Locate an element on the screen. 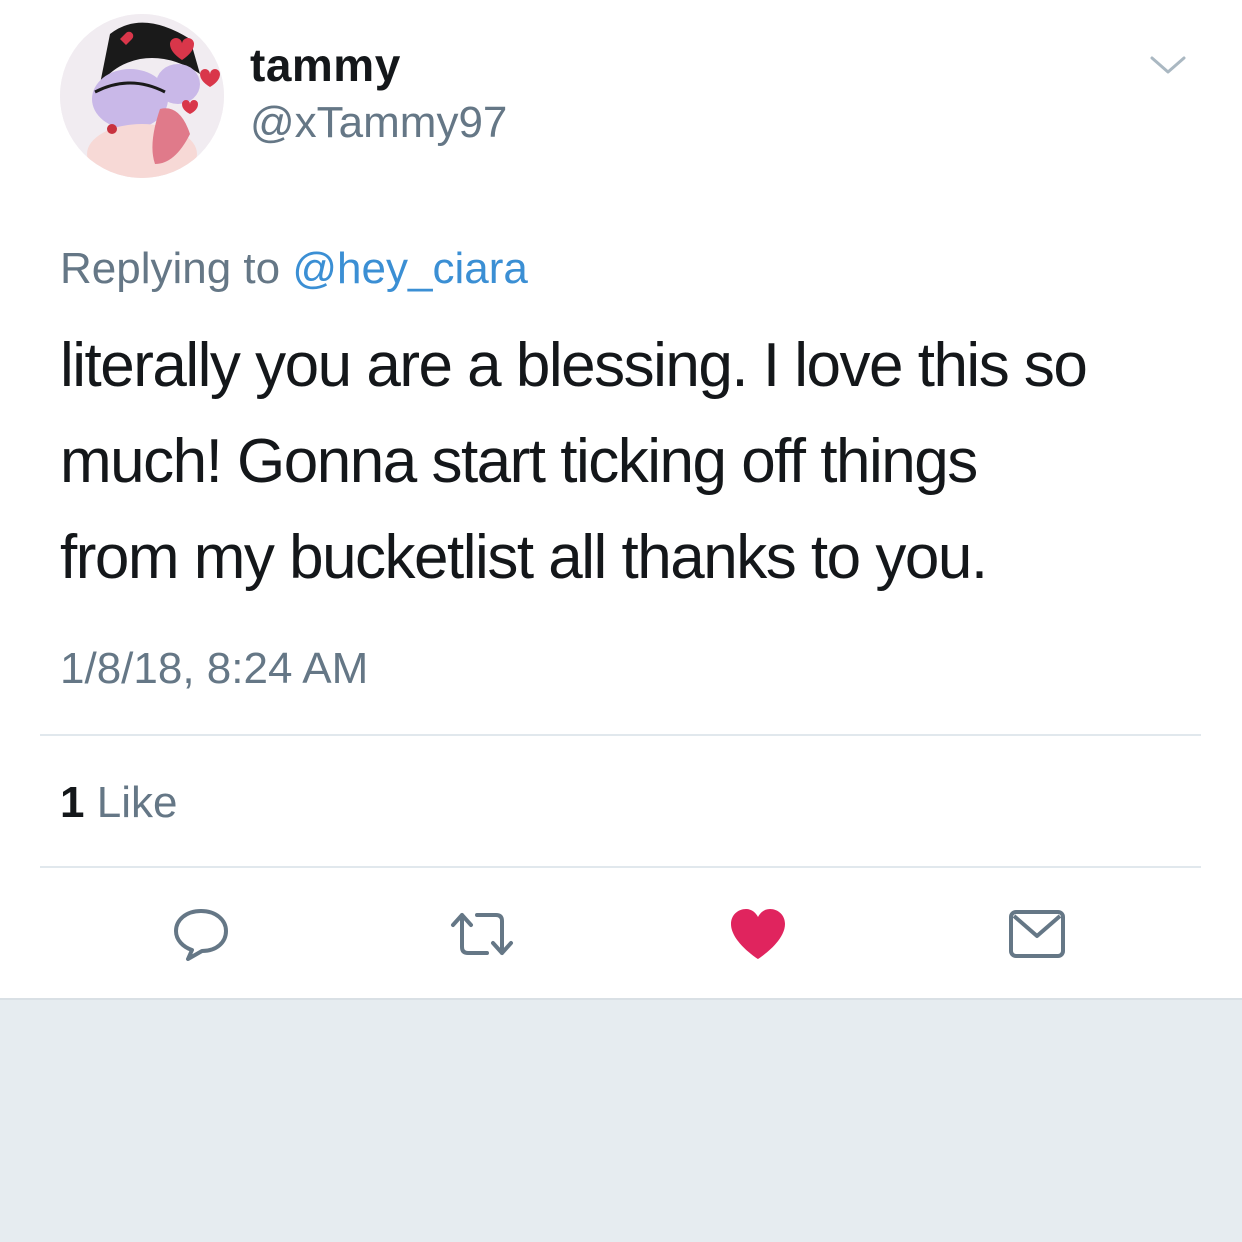 Image resolution: width=1242 pixels, height=1242 pixels. like-label: Like is located at coordinates (137, 802).